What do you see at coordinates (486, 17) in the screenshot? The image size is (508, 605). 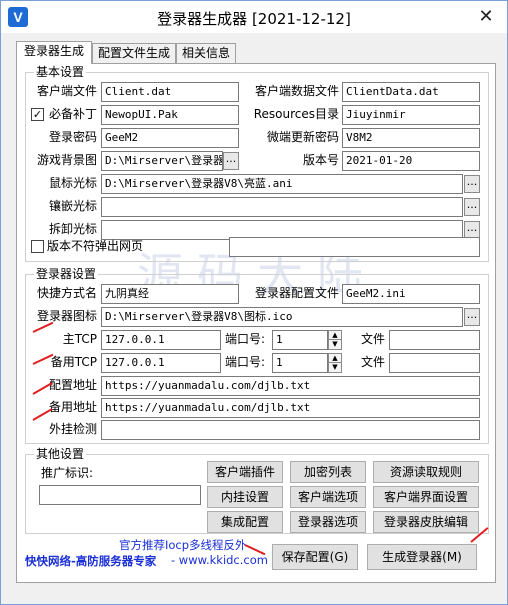 I see `close-icon: ✕` at bounding box center [486, 17].